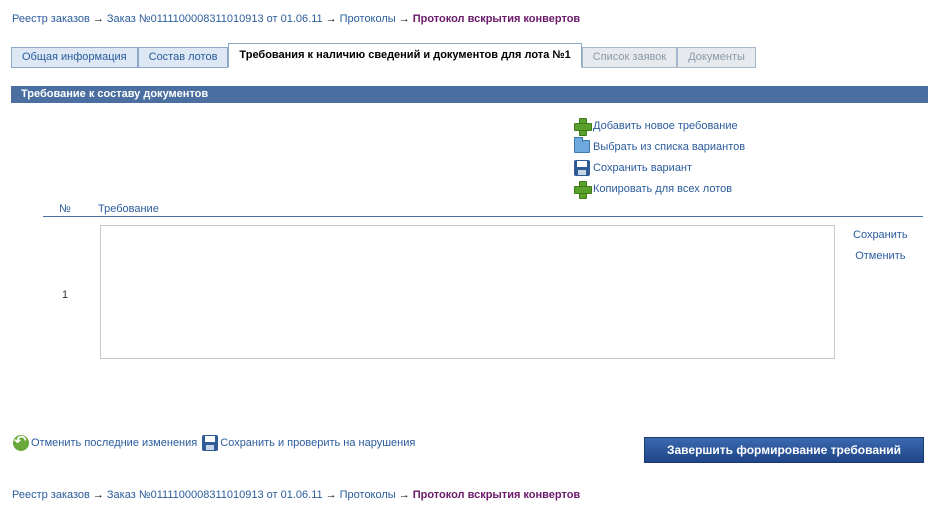 The height and width of the screenshot is (525, 944). Describe the element at coordinates (629, 57) in the screenshot. I see `tab-applications: Список заявок` at that location.